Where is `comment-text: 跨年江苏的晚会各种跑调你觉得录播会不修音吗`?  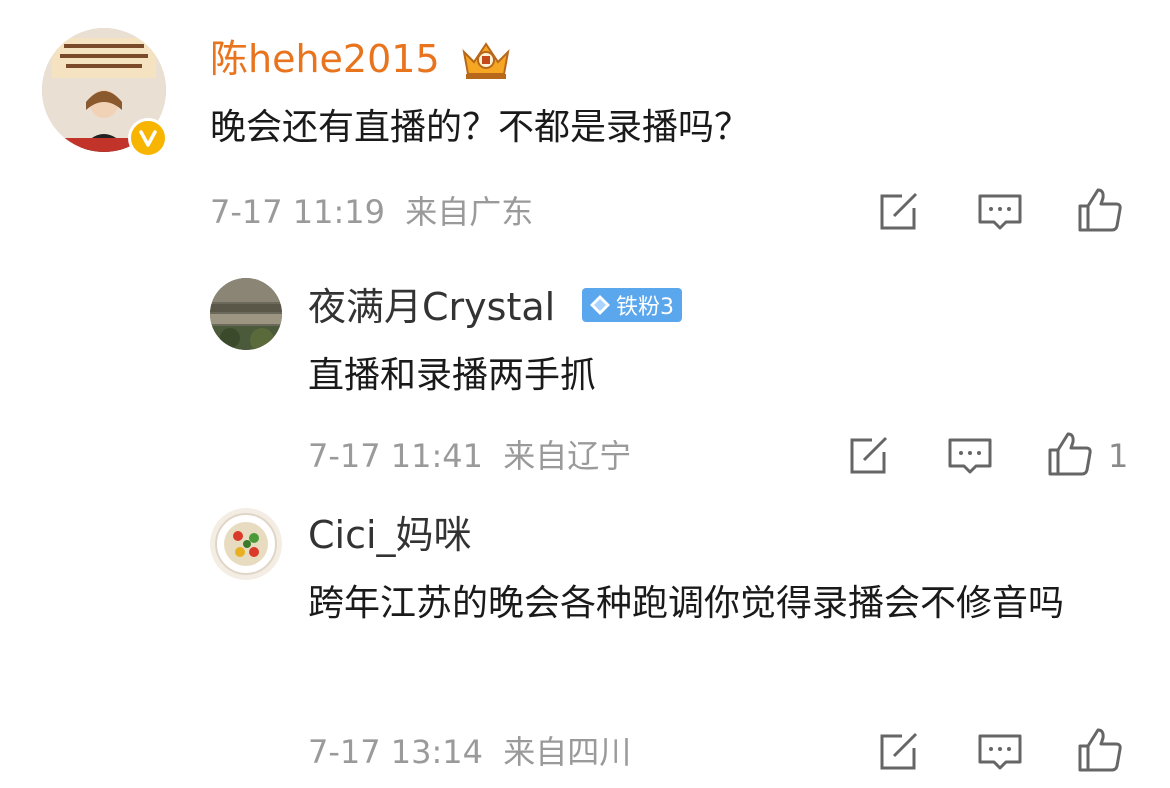
comment-text: 跨年江苏的晚会各种跑调你觉得录播会不修音吗 is located at coordinates (686, 603).